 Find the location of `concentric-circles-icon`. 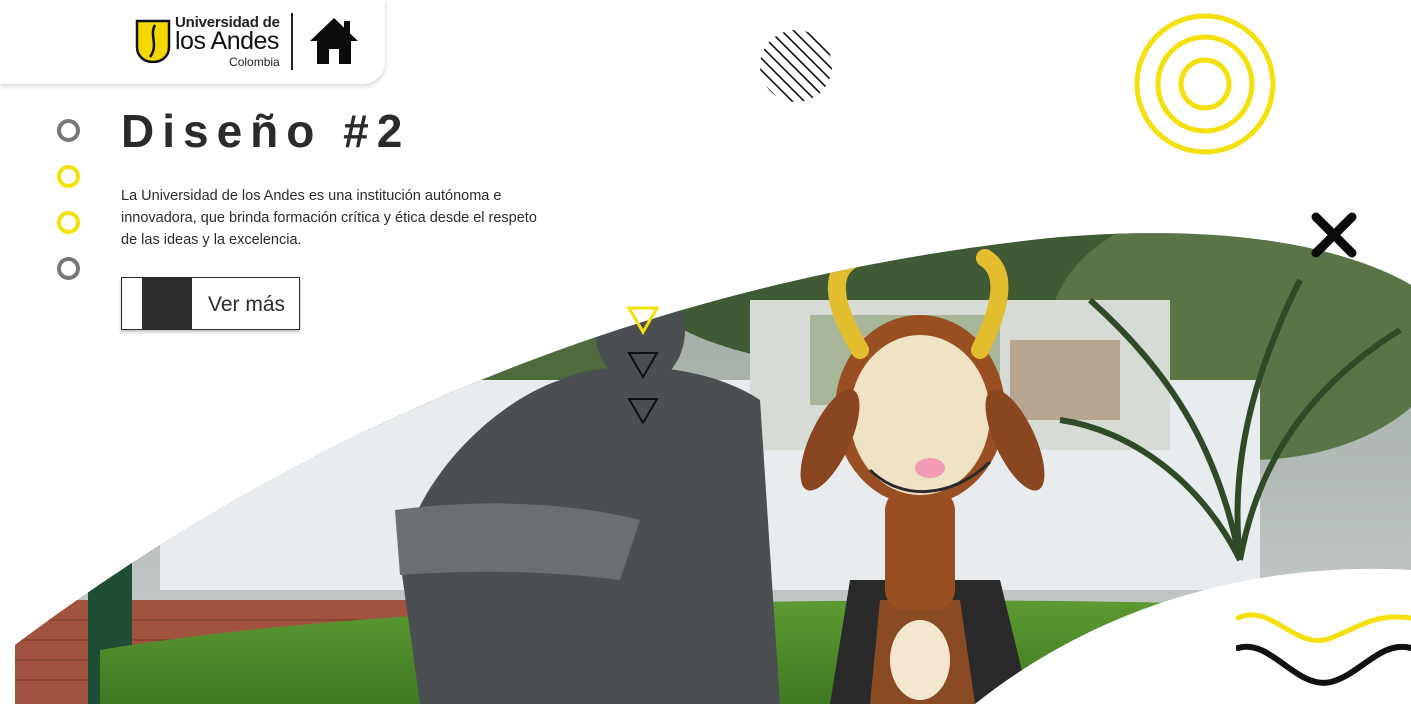

concentric-circles-icon is located at coordinates (1205, 84).